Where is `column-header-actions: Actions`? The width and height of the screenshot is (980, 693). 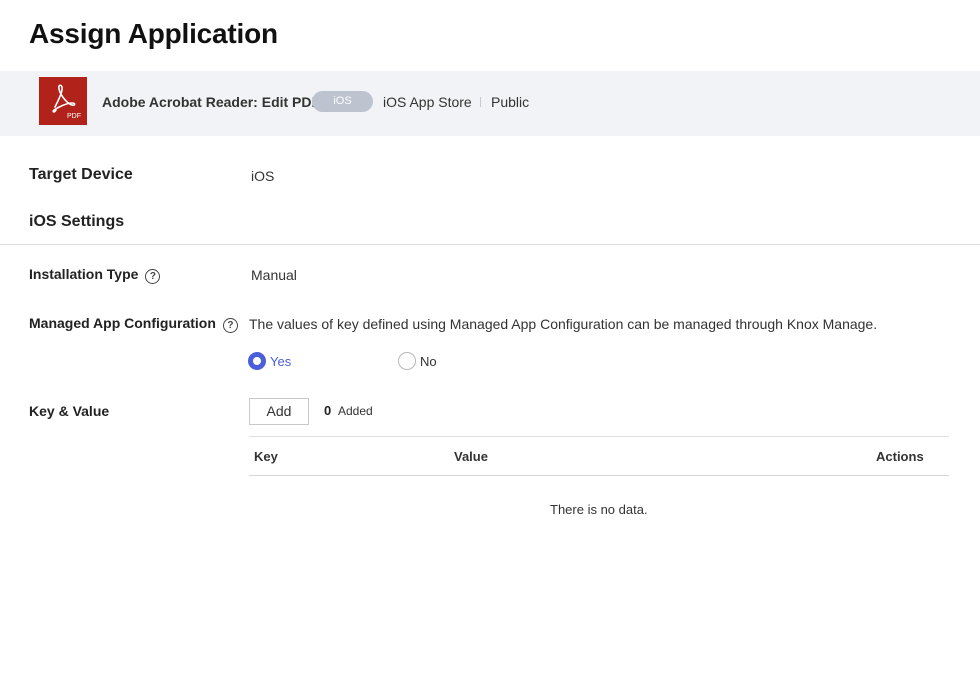 column-header-actions: Actions is located at coordinates (900, 456).